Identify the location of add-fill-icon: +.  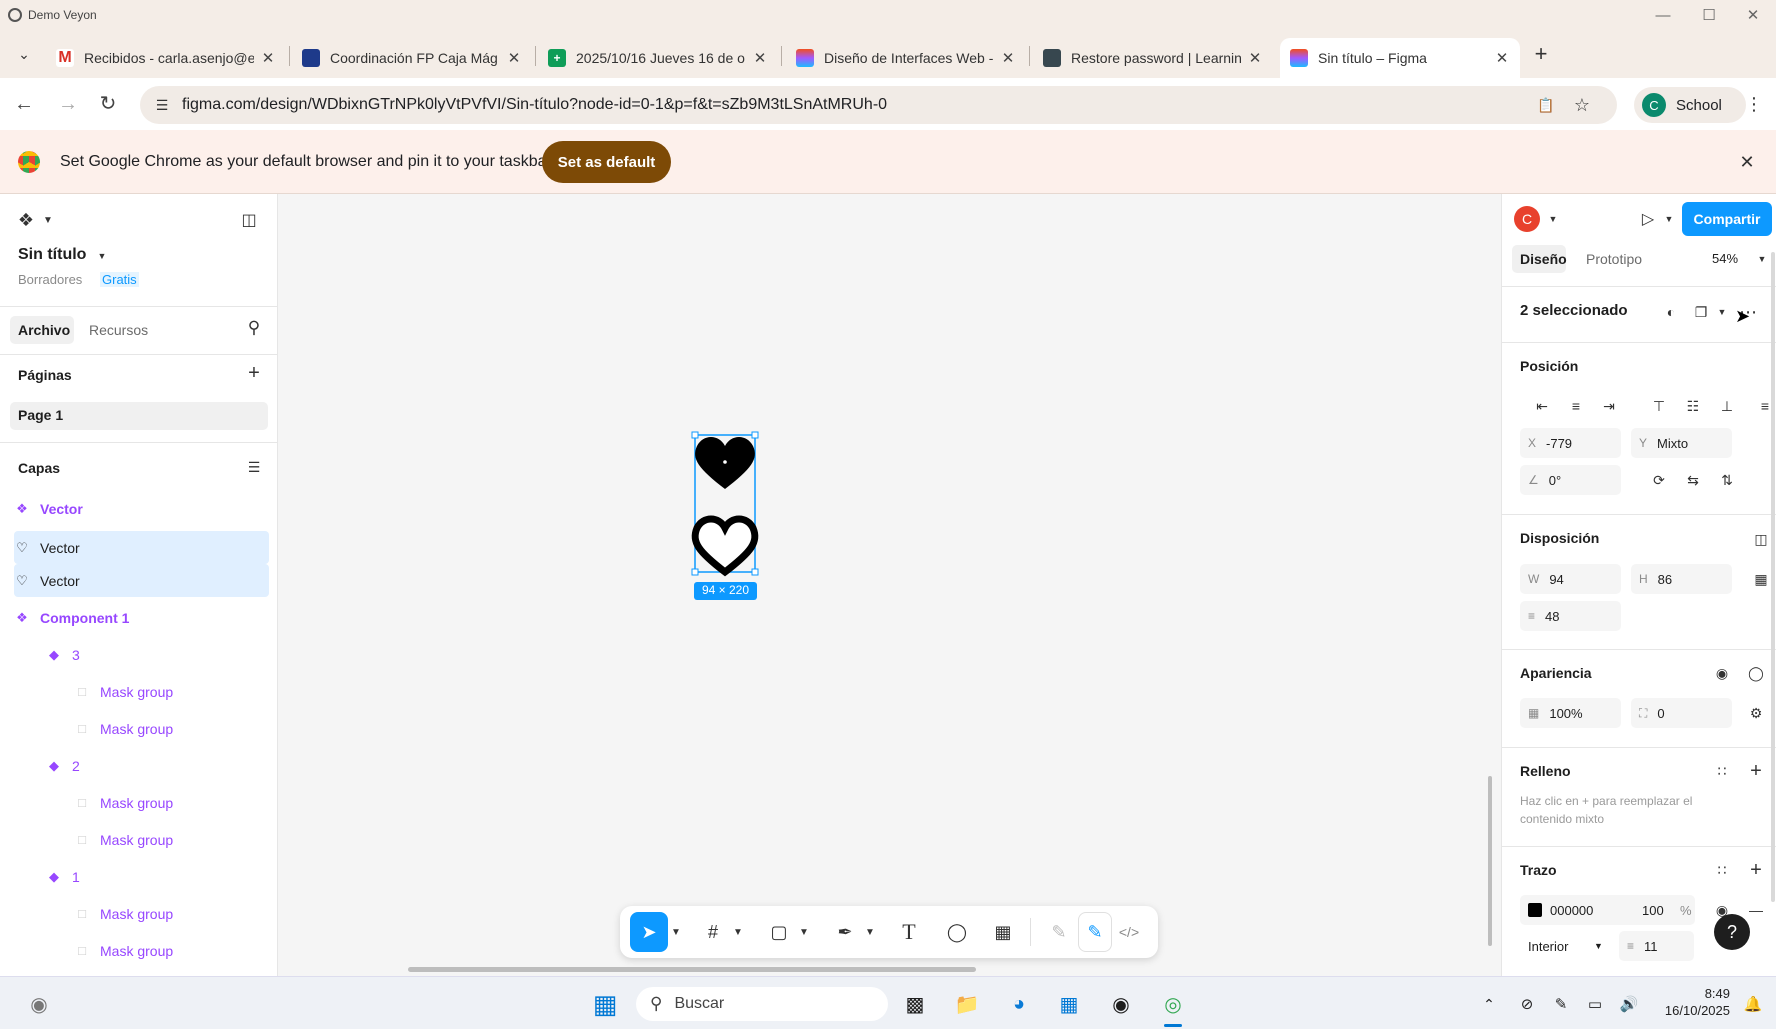
(1756, 771).